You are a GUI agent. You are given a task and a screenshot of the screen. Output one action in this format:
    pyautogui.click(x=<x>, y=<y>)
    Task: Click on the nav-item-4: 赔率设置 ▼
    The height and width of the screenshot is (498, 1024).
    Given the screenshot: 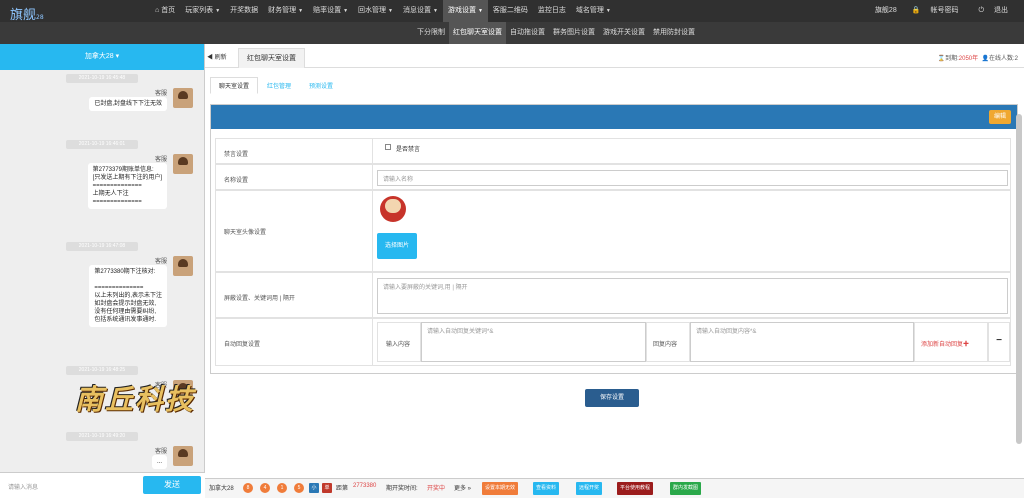 What is the action you would take?
    pyautogui.click(x=330, y=11)
    